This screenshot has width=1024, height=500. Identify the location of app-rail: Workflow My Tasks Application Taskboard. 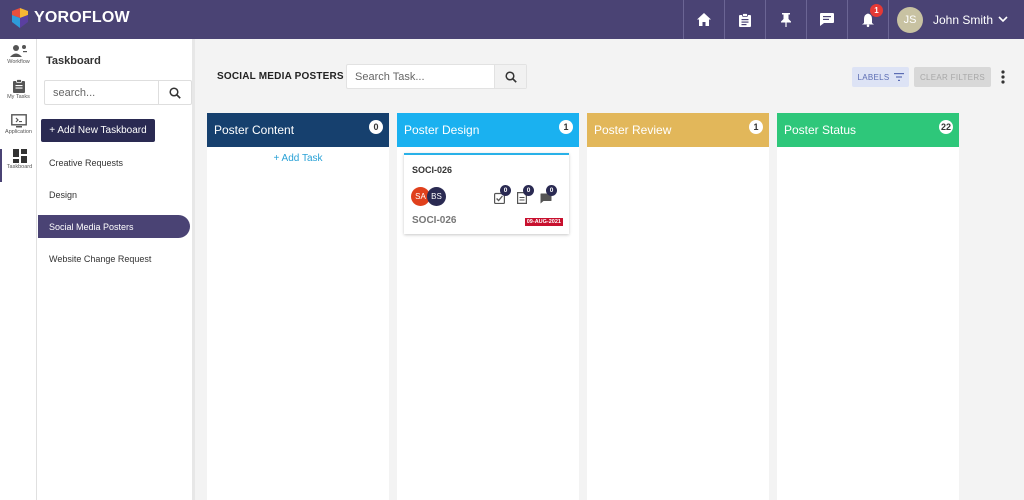
(18, 269).